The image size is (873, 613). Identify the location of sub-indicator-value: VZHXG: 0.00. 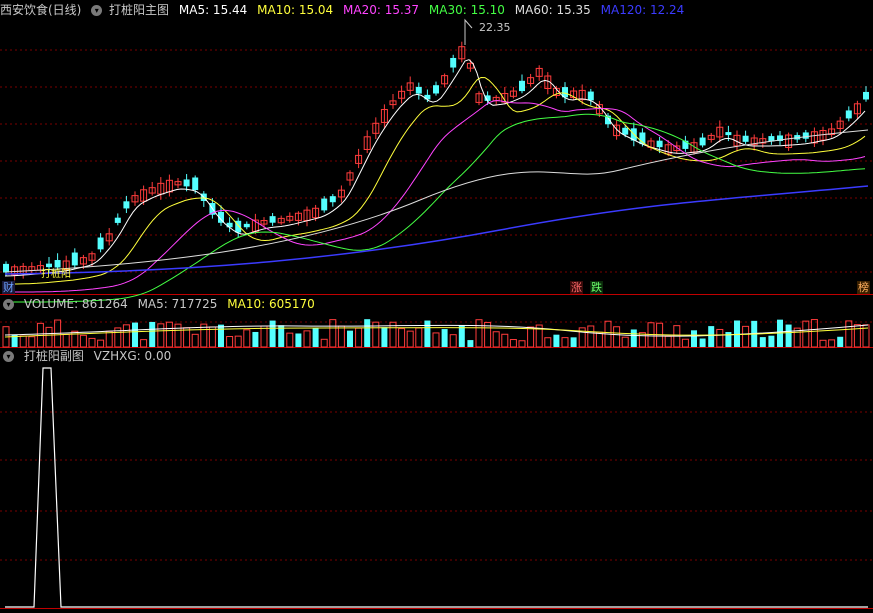
(132, 356).